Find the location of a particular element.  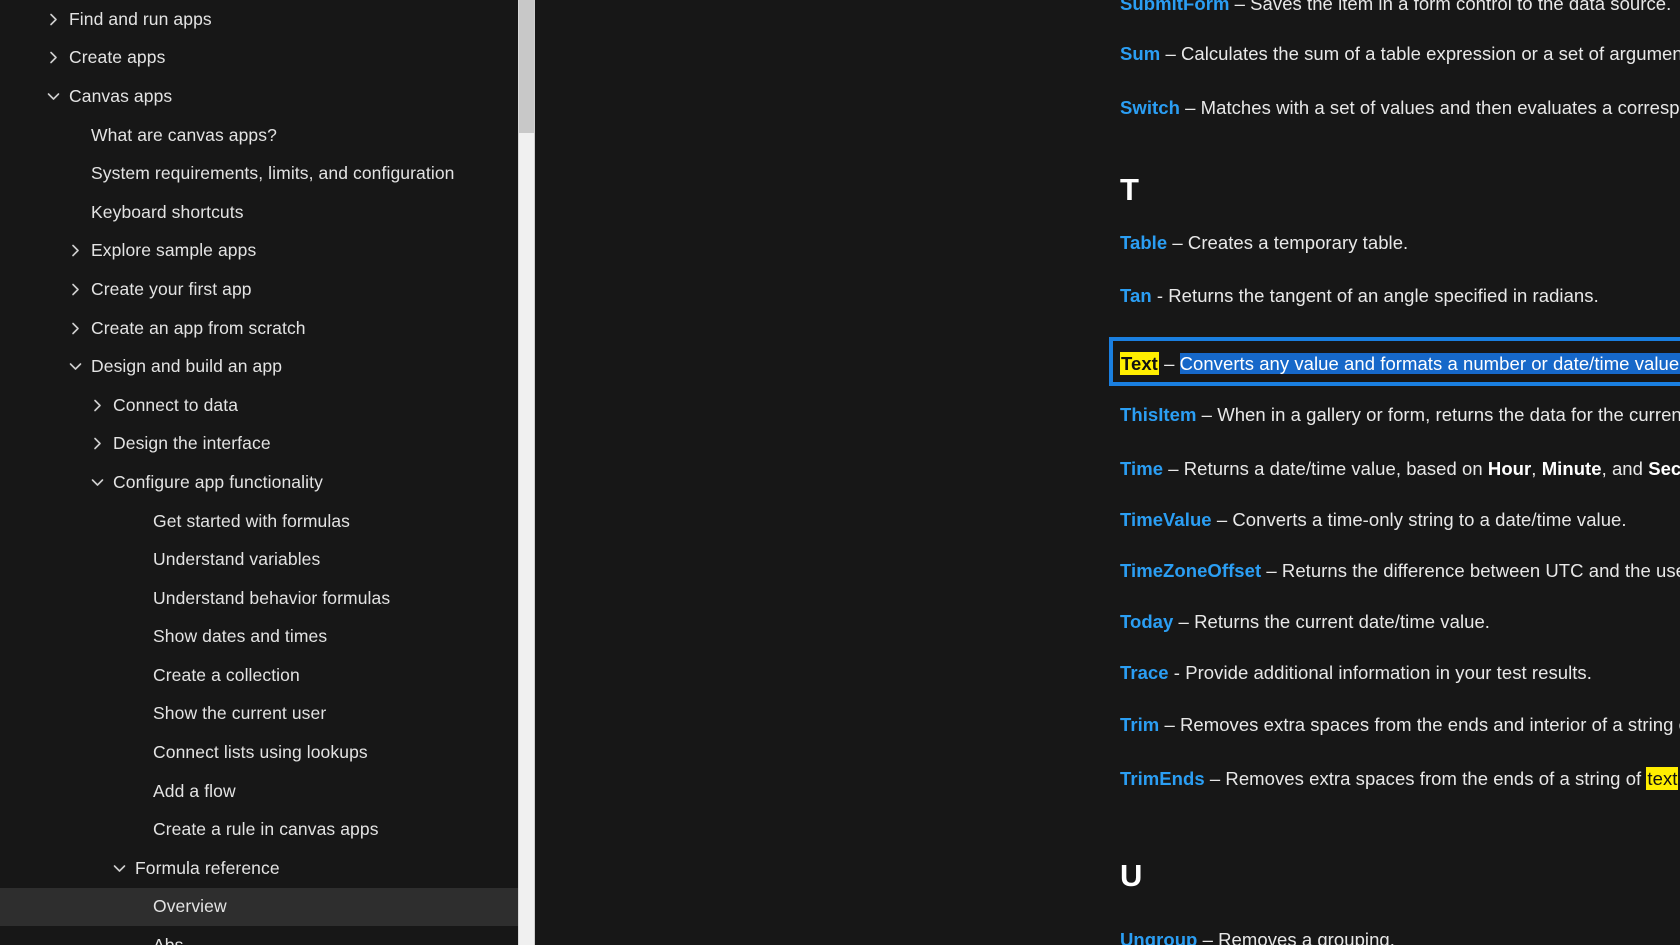

sidebar-item-configure-app-functionality: Configure app functionality is located at coordinates (259, 482).